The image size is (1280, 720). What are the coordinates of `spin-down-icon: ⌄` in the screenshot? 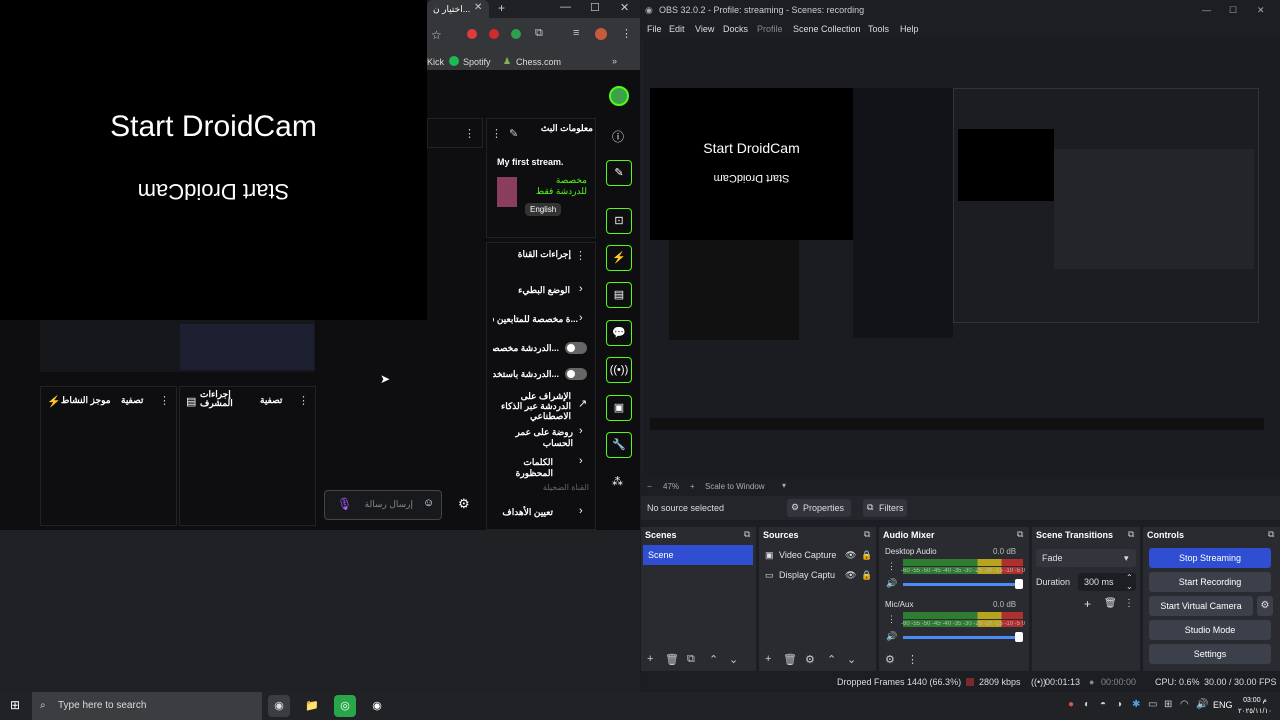 It's located at (1129, 587).